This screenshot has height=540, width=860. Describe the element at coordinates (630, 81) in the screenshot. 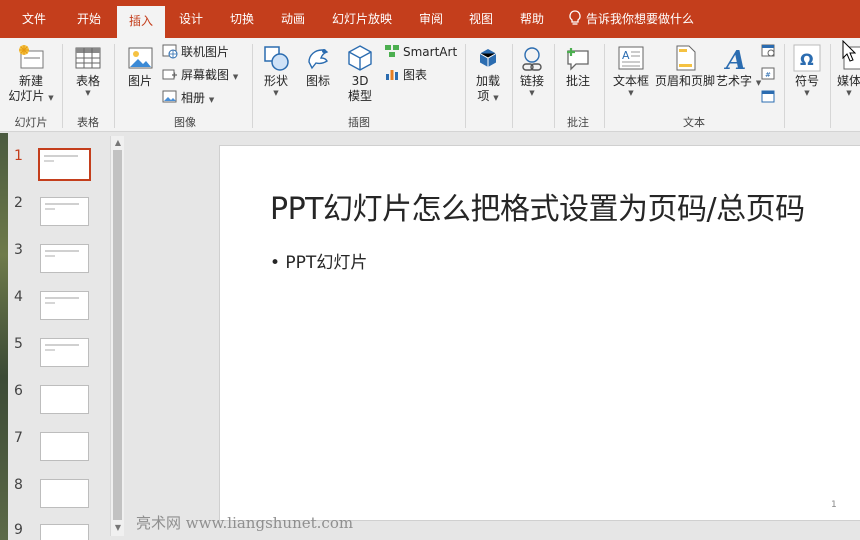

I see `textbox-label: 文本框` at that location.